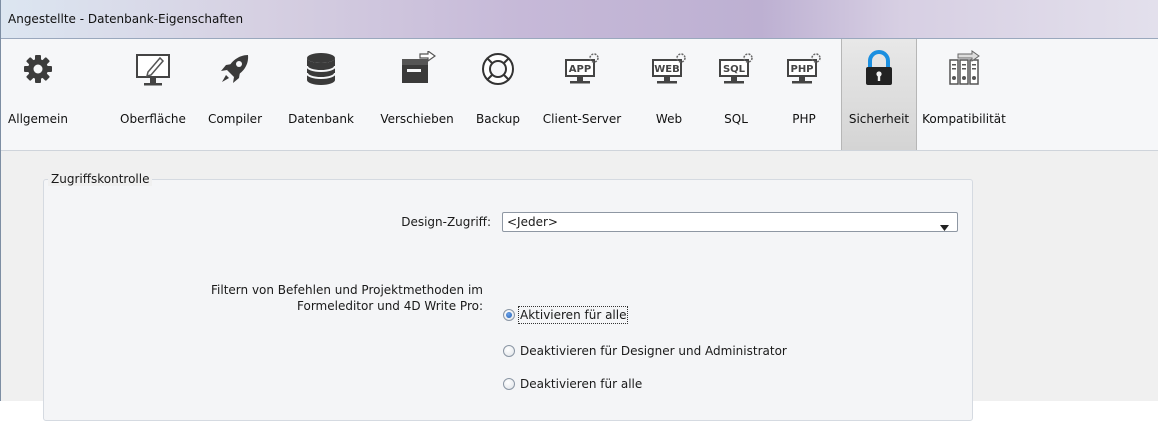  Describe the element at coordinates (153, 94) in the screenshot. I see `tab-oberflaeche: Oberfläche` at that location.